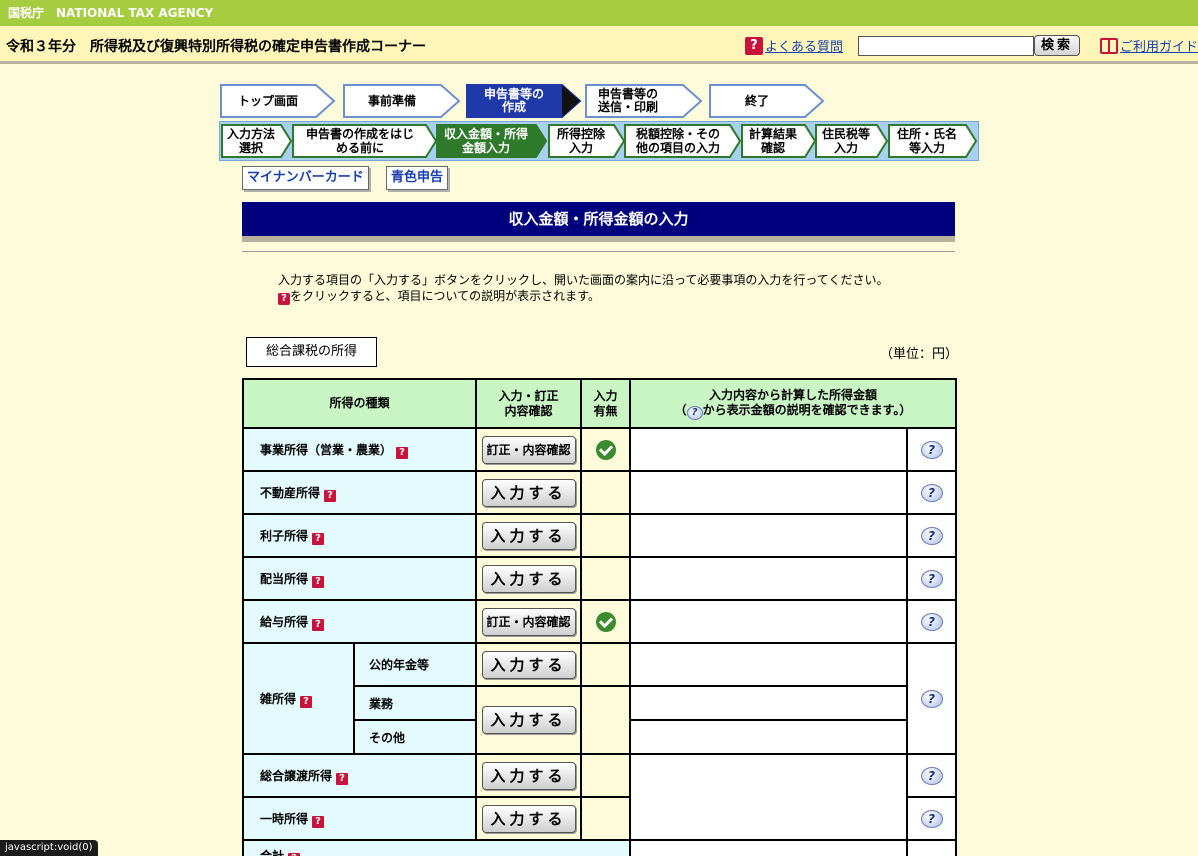 The width and height of the screenshot is (1198, 856). I want to click on table-row: 事業所得（営業・農業）? 訂正・内容確認 ?, so click(599, 449).